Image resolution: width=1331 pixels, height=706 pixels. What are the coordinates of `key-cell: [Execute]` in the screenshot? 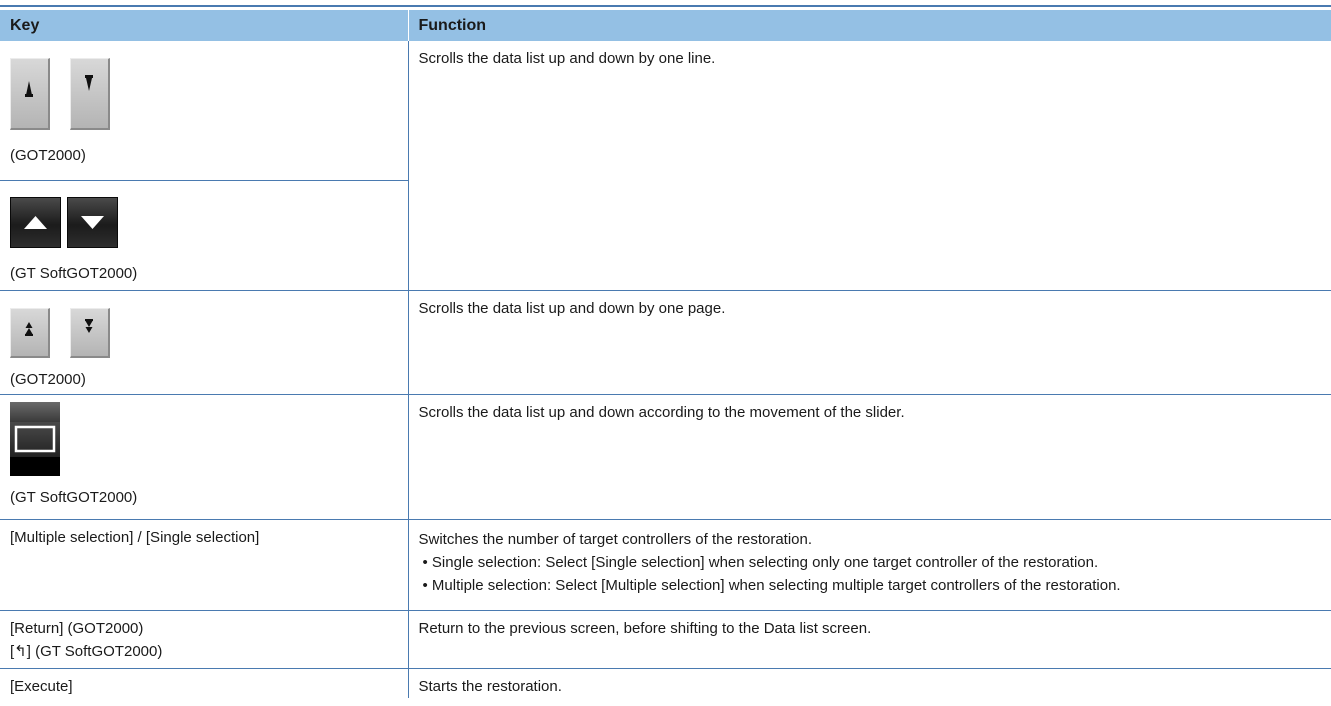 It's located at (204, 683).